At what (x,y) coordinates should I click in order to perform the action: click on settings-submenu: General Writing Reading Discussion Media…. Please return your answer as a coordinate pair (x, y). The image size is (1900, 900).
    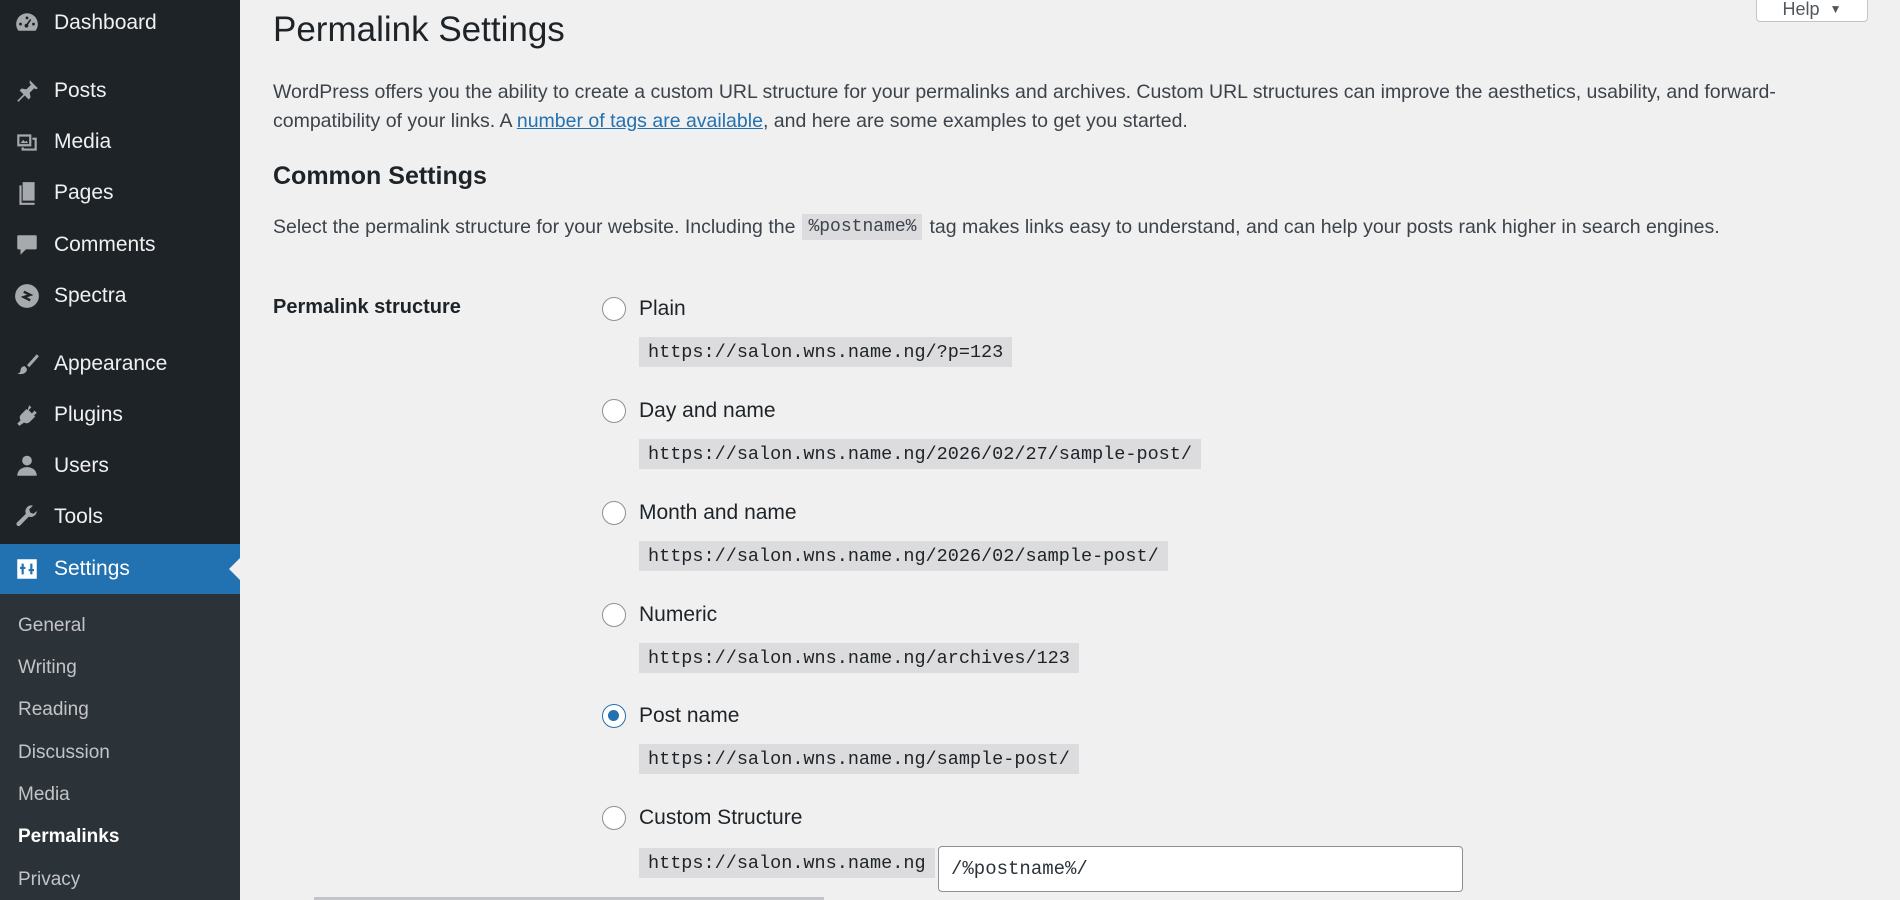
    Looking at the image, I should click on (120, 747).